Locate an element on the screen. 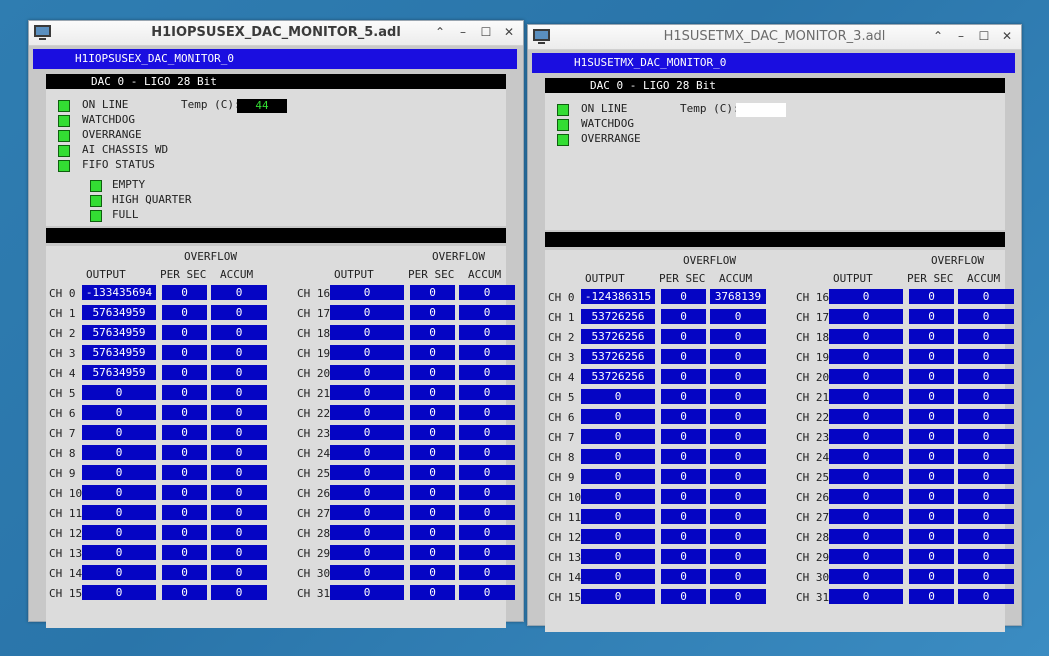 The image size is (1049, 656). title-bar: H1SUSETMX_DAC_MONITOR_3.adl ⌃ – ☐ ✕ is located at coordinates (774, 37).